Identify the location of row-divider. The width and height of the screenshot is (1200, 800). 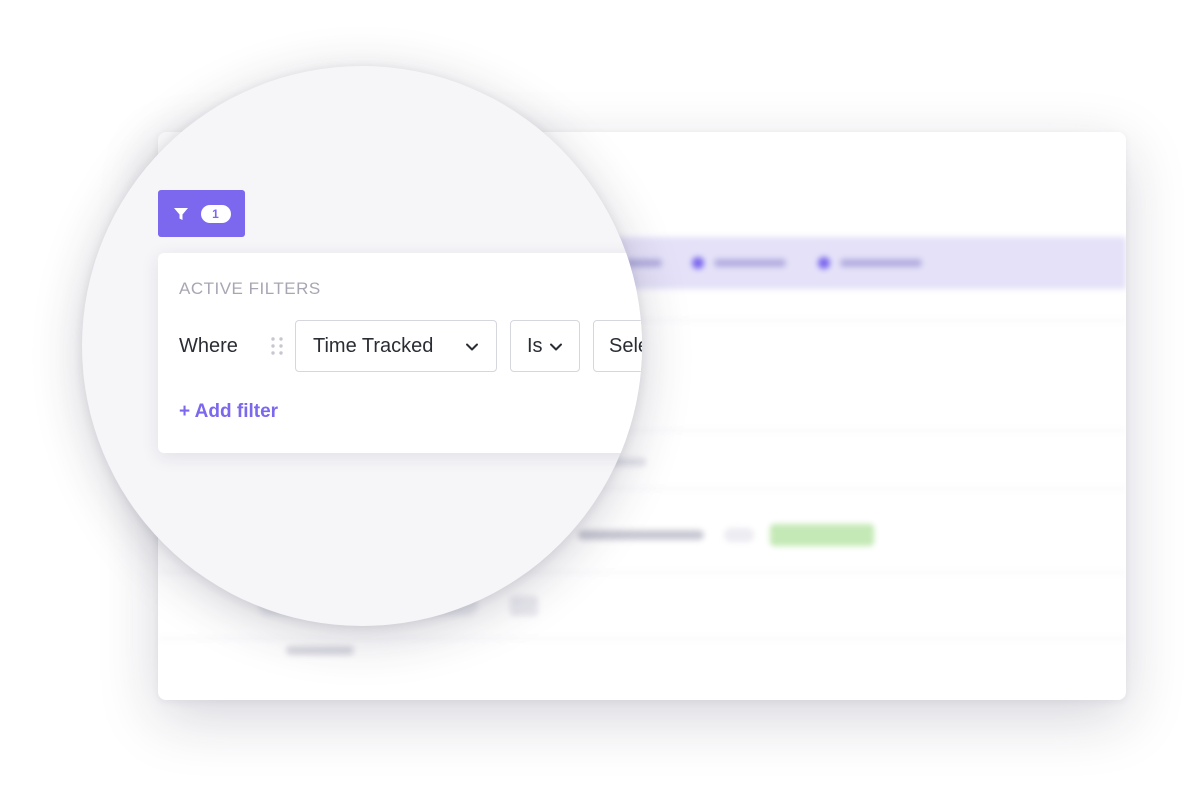
(642, 638).